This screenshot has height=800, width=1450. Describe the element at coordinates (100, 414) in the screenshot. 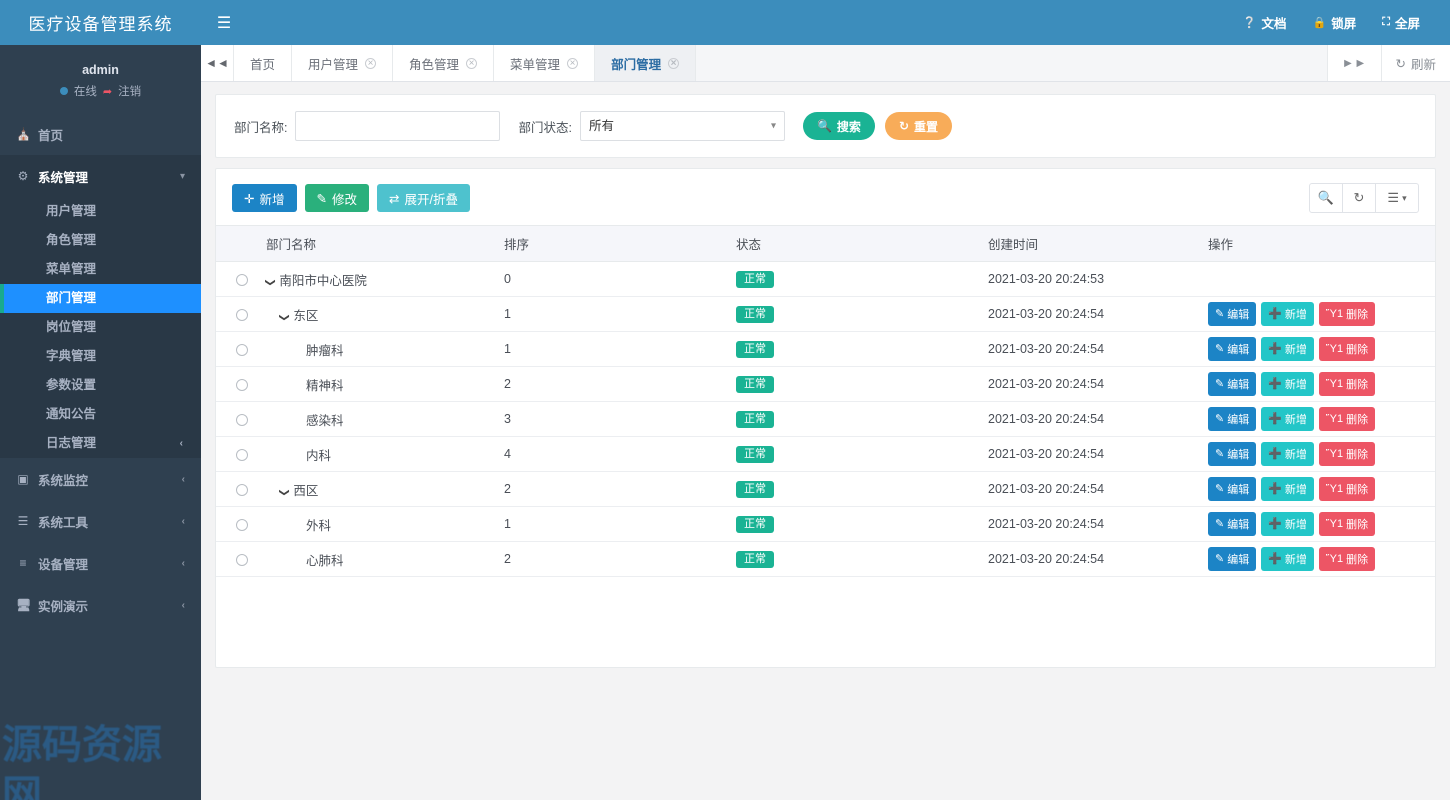

I see `sidebar-item-notice: 通知公告` at that location.